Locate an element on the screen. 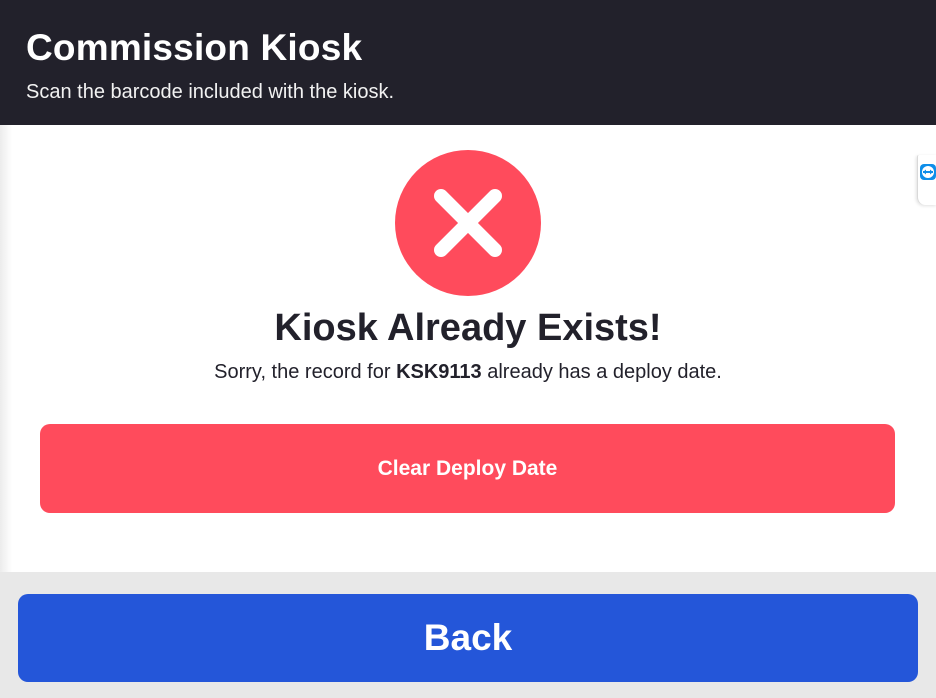  clear-deploy-date-button: Clear Deploy Date is located at coordinates (467, 468).